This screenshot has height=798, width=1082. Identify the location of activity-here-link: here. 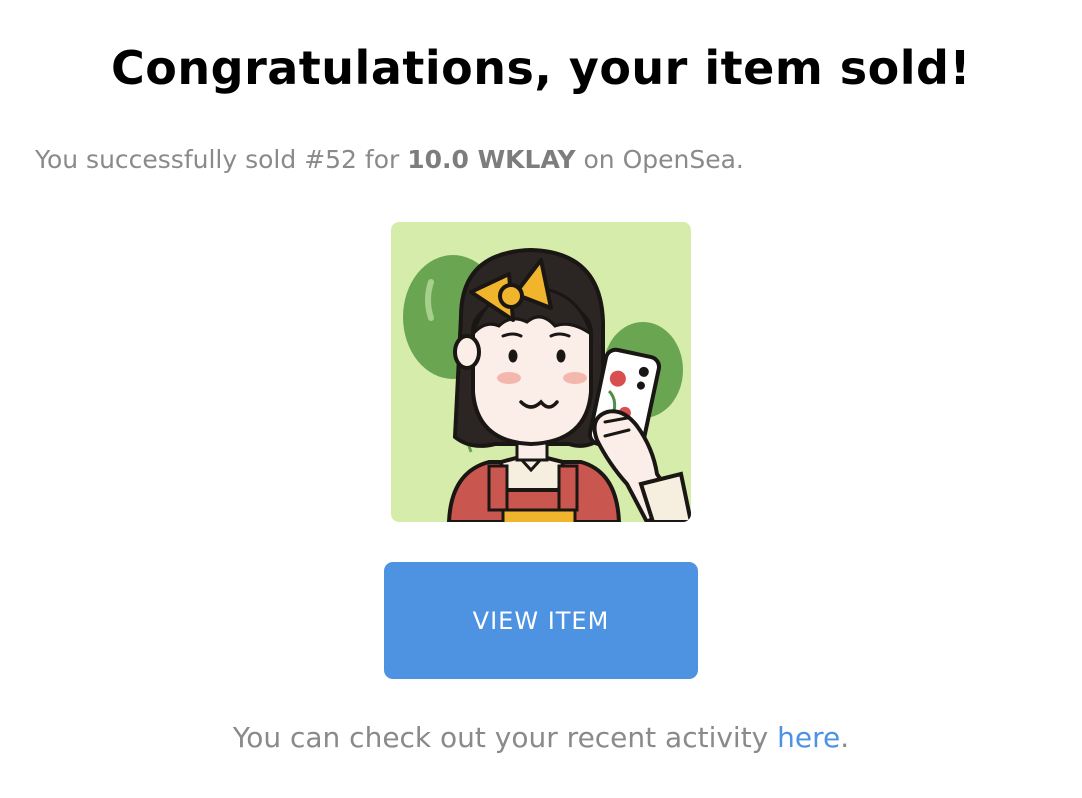
(808, 737).